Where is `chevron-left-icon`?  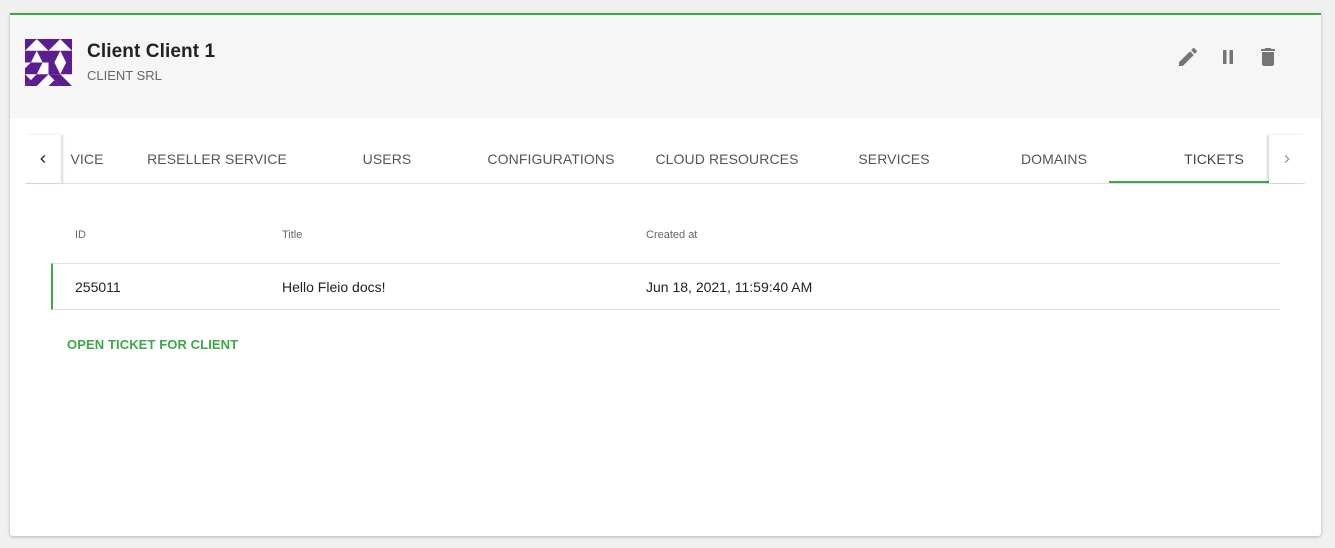
chevron-left-icon is located at coordinates (43, 159).